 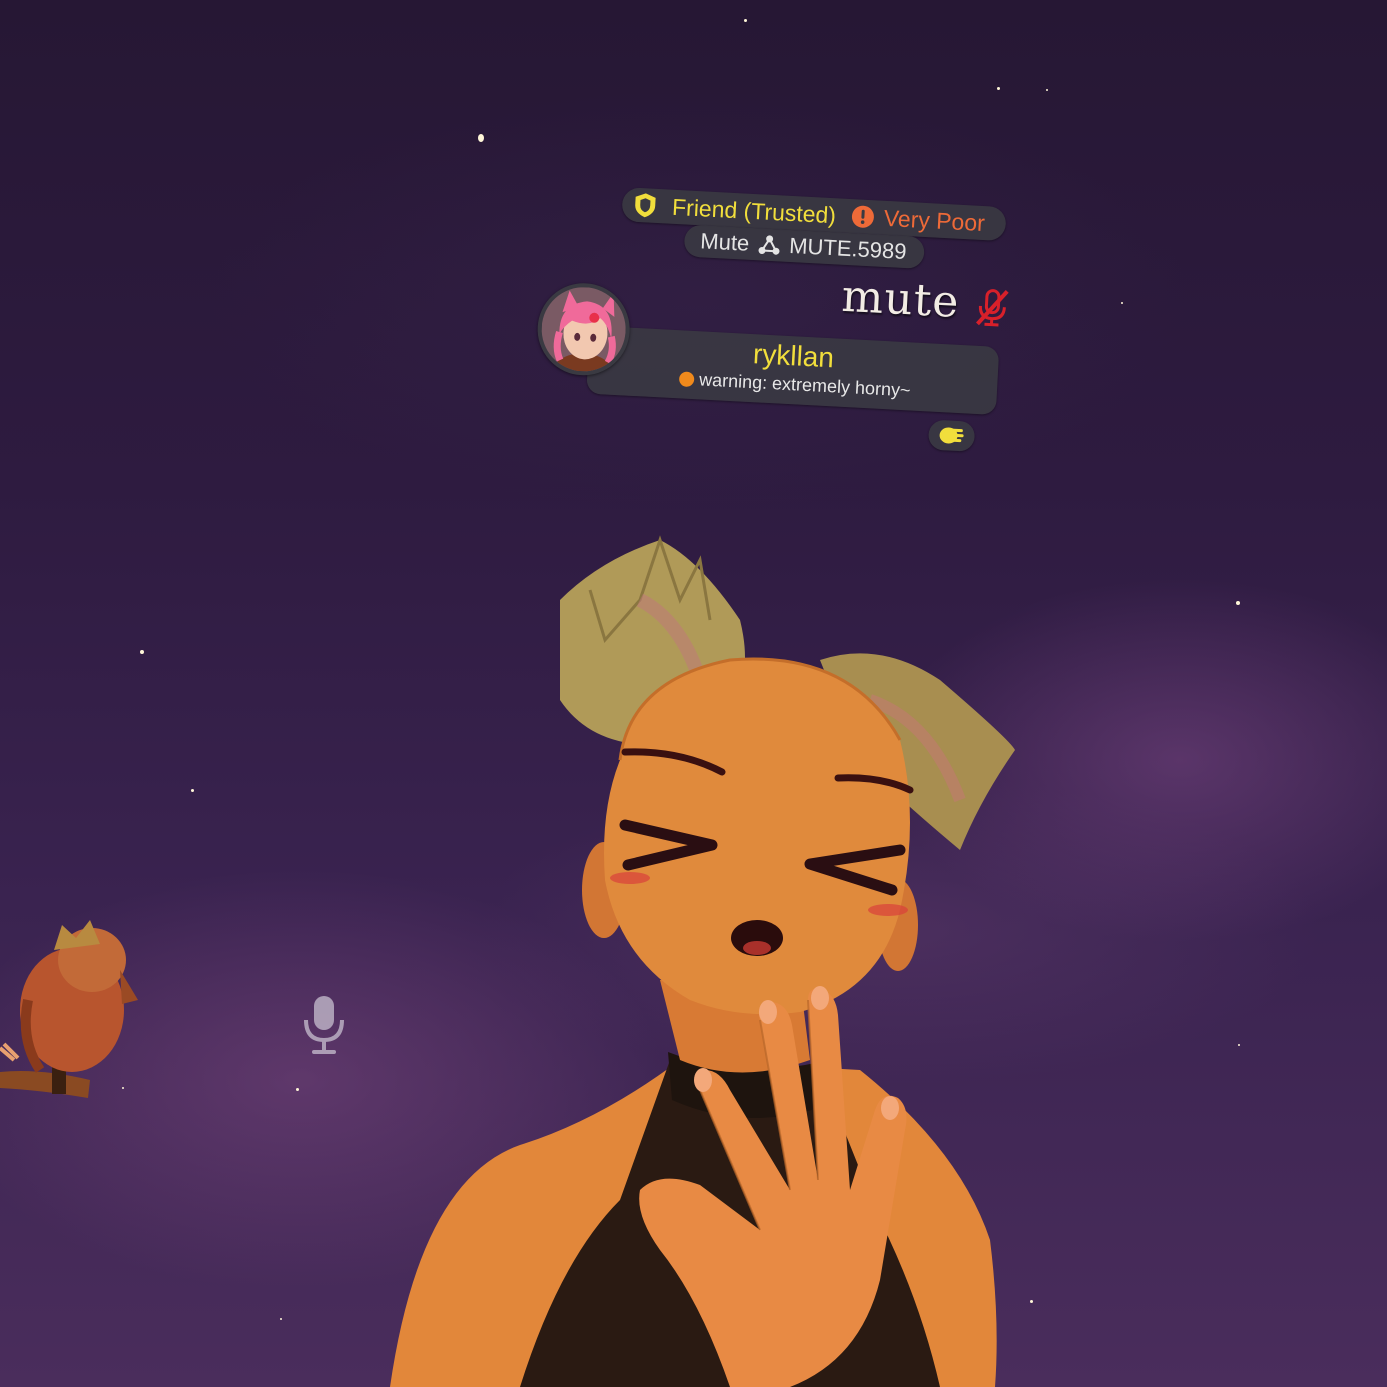 What do you see at coordinates (793, 370) in the screenshot?
I see `name-card: rykllan warning: extremely horny~` at bounding box center [793, 370].